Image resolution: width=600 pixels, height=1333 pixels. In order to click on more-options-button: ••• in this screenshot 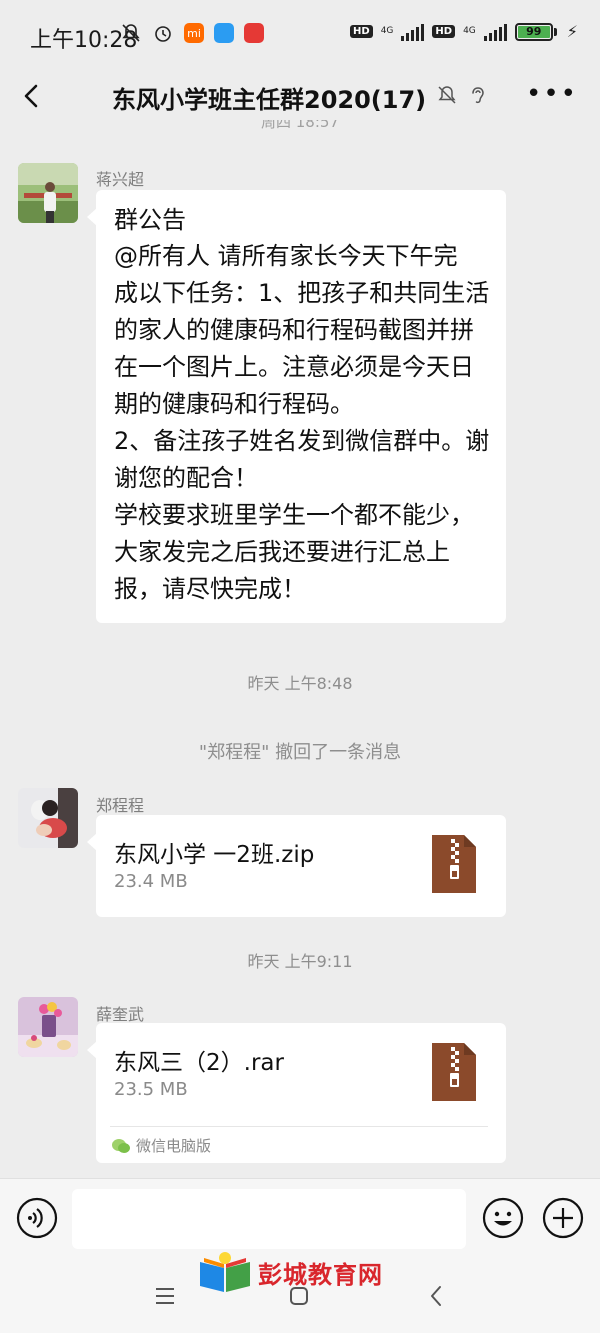, I will do `click(552, 94)`.